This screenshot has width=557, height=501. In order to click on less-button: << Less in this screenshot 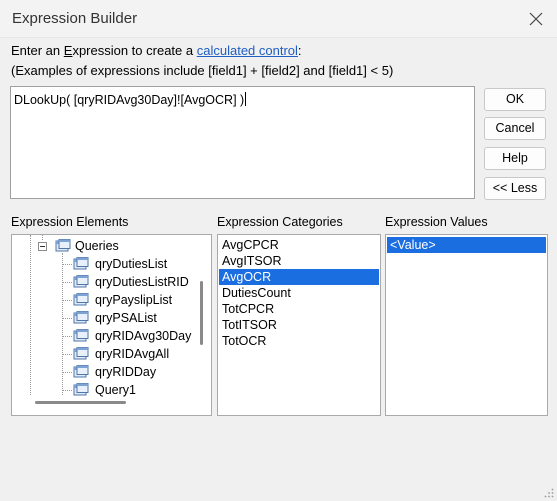, I will do `click(515, 188)`.